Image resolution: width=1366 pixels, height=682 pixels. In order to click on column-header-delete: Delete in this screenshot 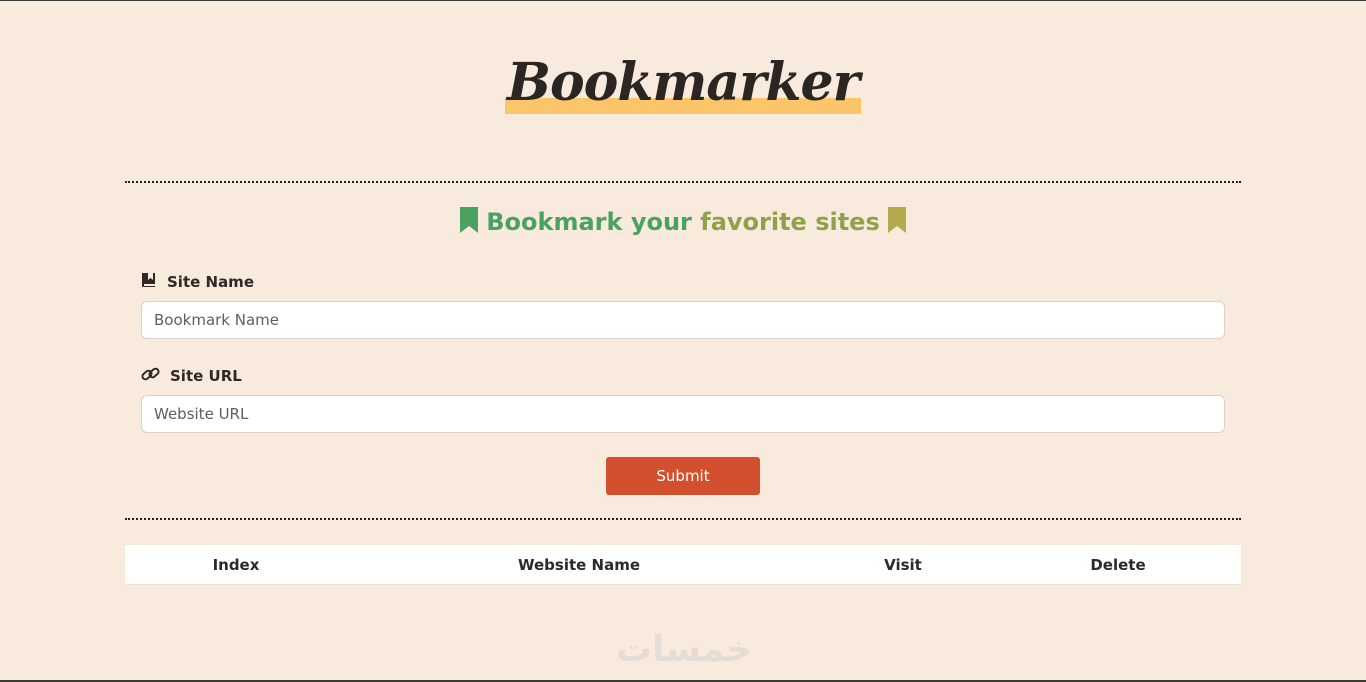, I will do `click(1118, 564)`.